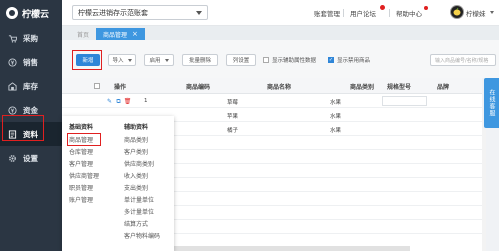  Describe the element at coordinates (12, 62) in the screenshot. I see `sales-icon` at that location.